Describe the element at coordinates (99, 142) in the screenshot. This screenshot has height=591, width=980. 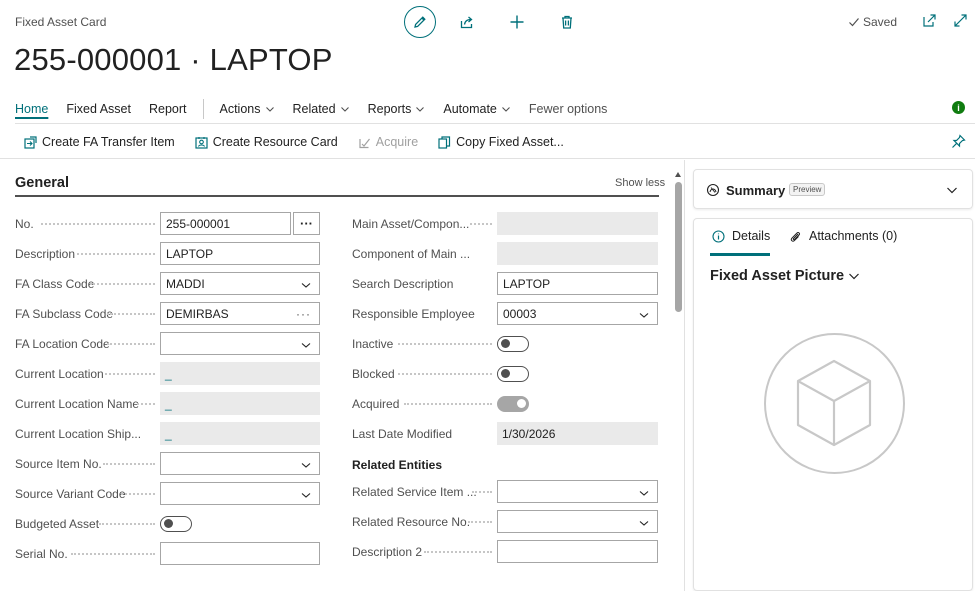
I see `create-fa-transfer-button: Create FA Transfer Item` at that location.